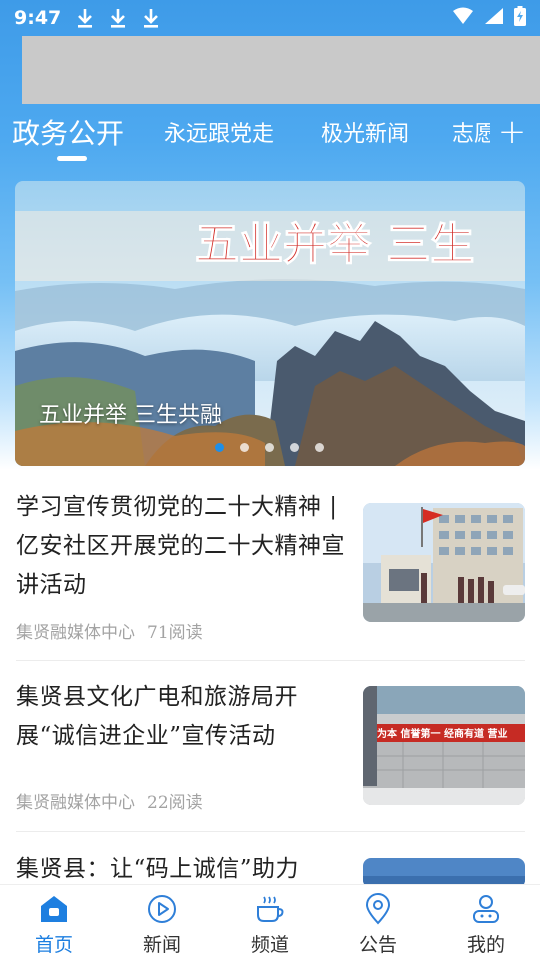 This screenshot has width=540, height=960. Describe the element at coordinates (444, 745) in the screenshot. I see `news-thumbnail: 信为本 信誉第一 经商有道 营业` at that location.